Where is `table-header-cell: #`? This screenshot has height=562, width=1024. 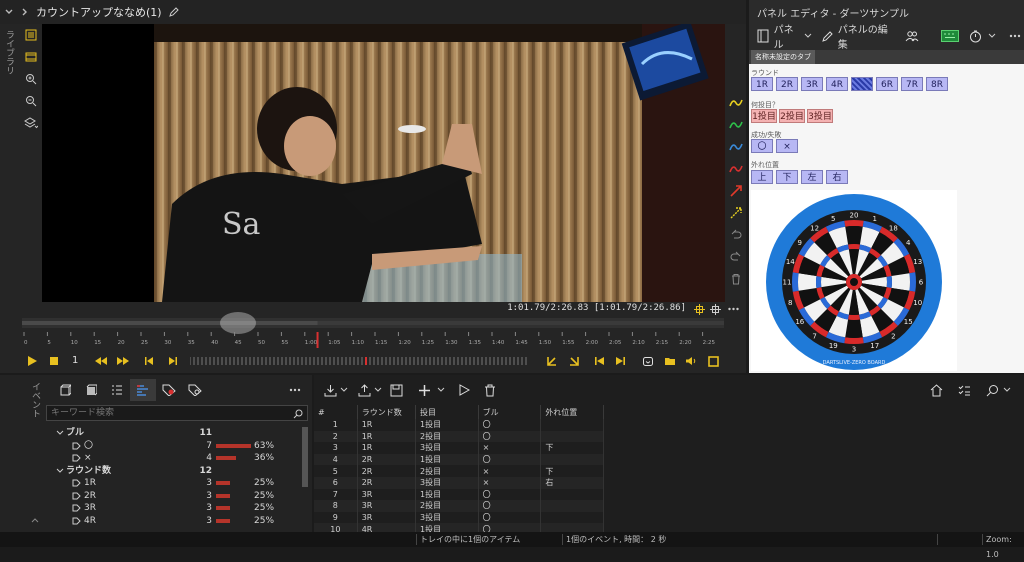 table-header-cell: # is located at coordinates (336, 412).